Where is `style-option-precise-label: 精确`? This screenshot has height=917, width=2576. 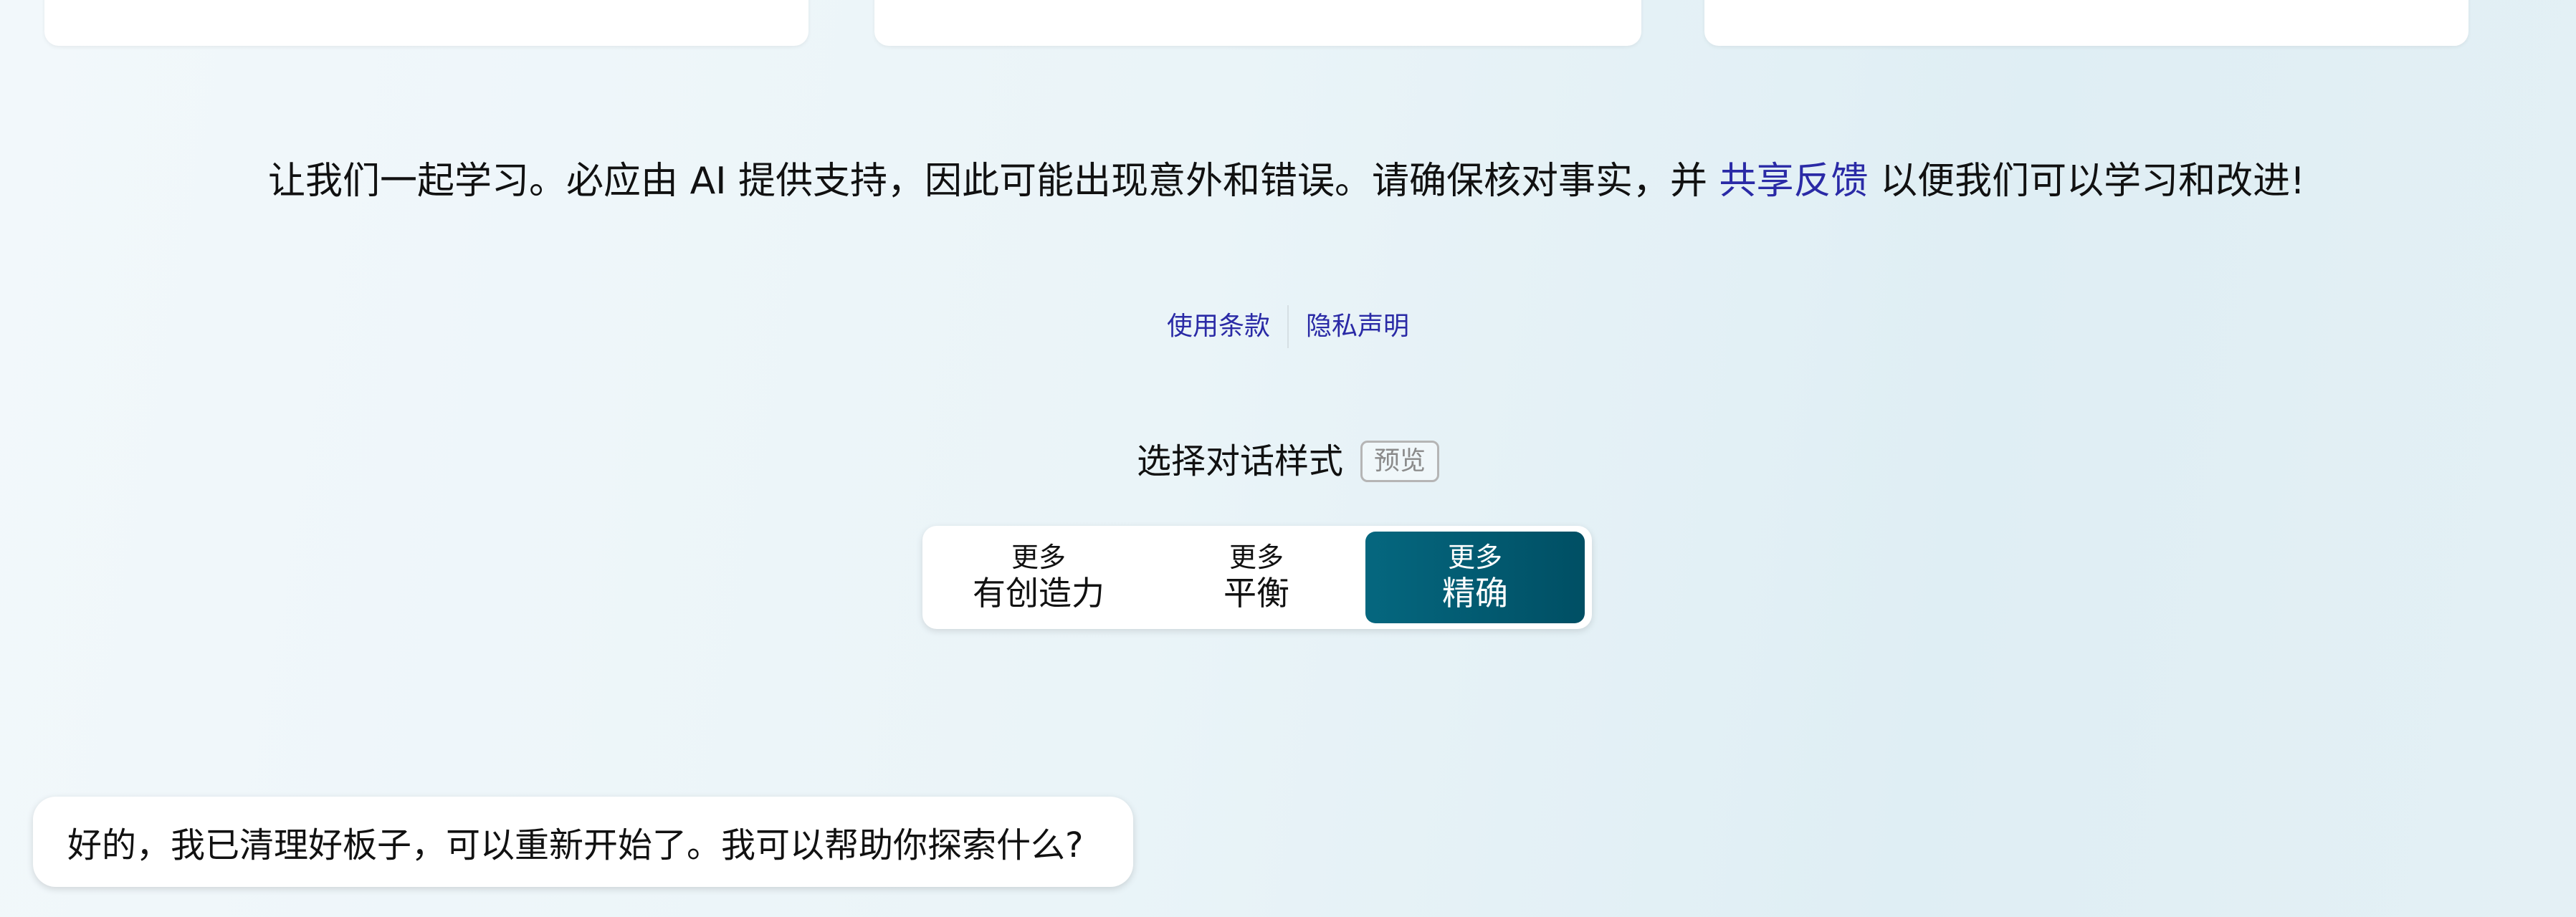
style-option-precise-label: 精确 is located at coordinates (1475, 593).